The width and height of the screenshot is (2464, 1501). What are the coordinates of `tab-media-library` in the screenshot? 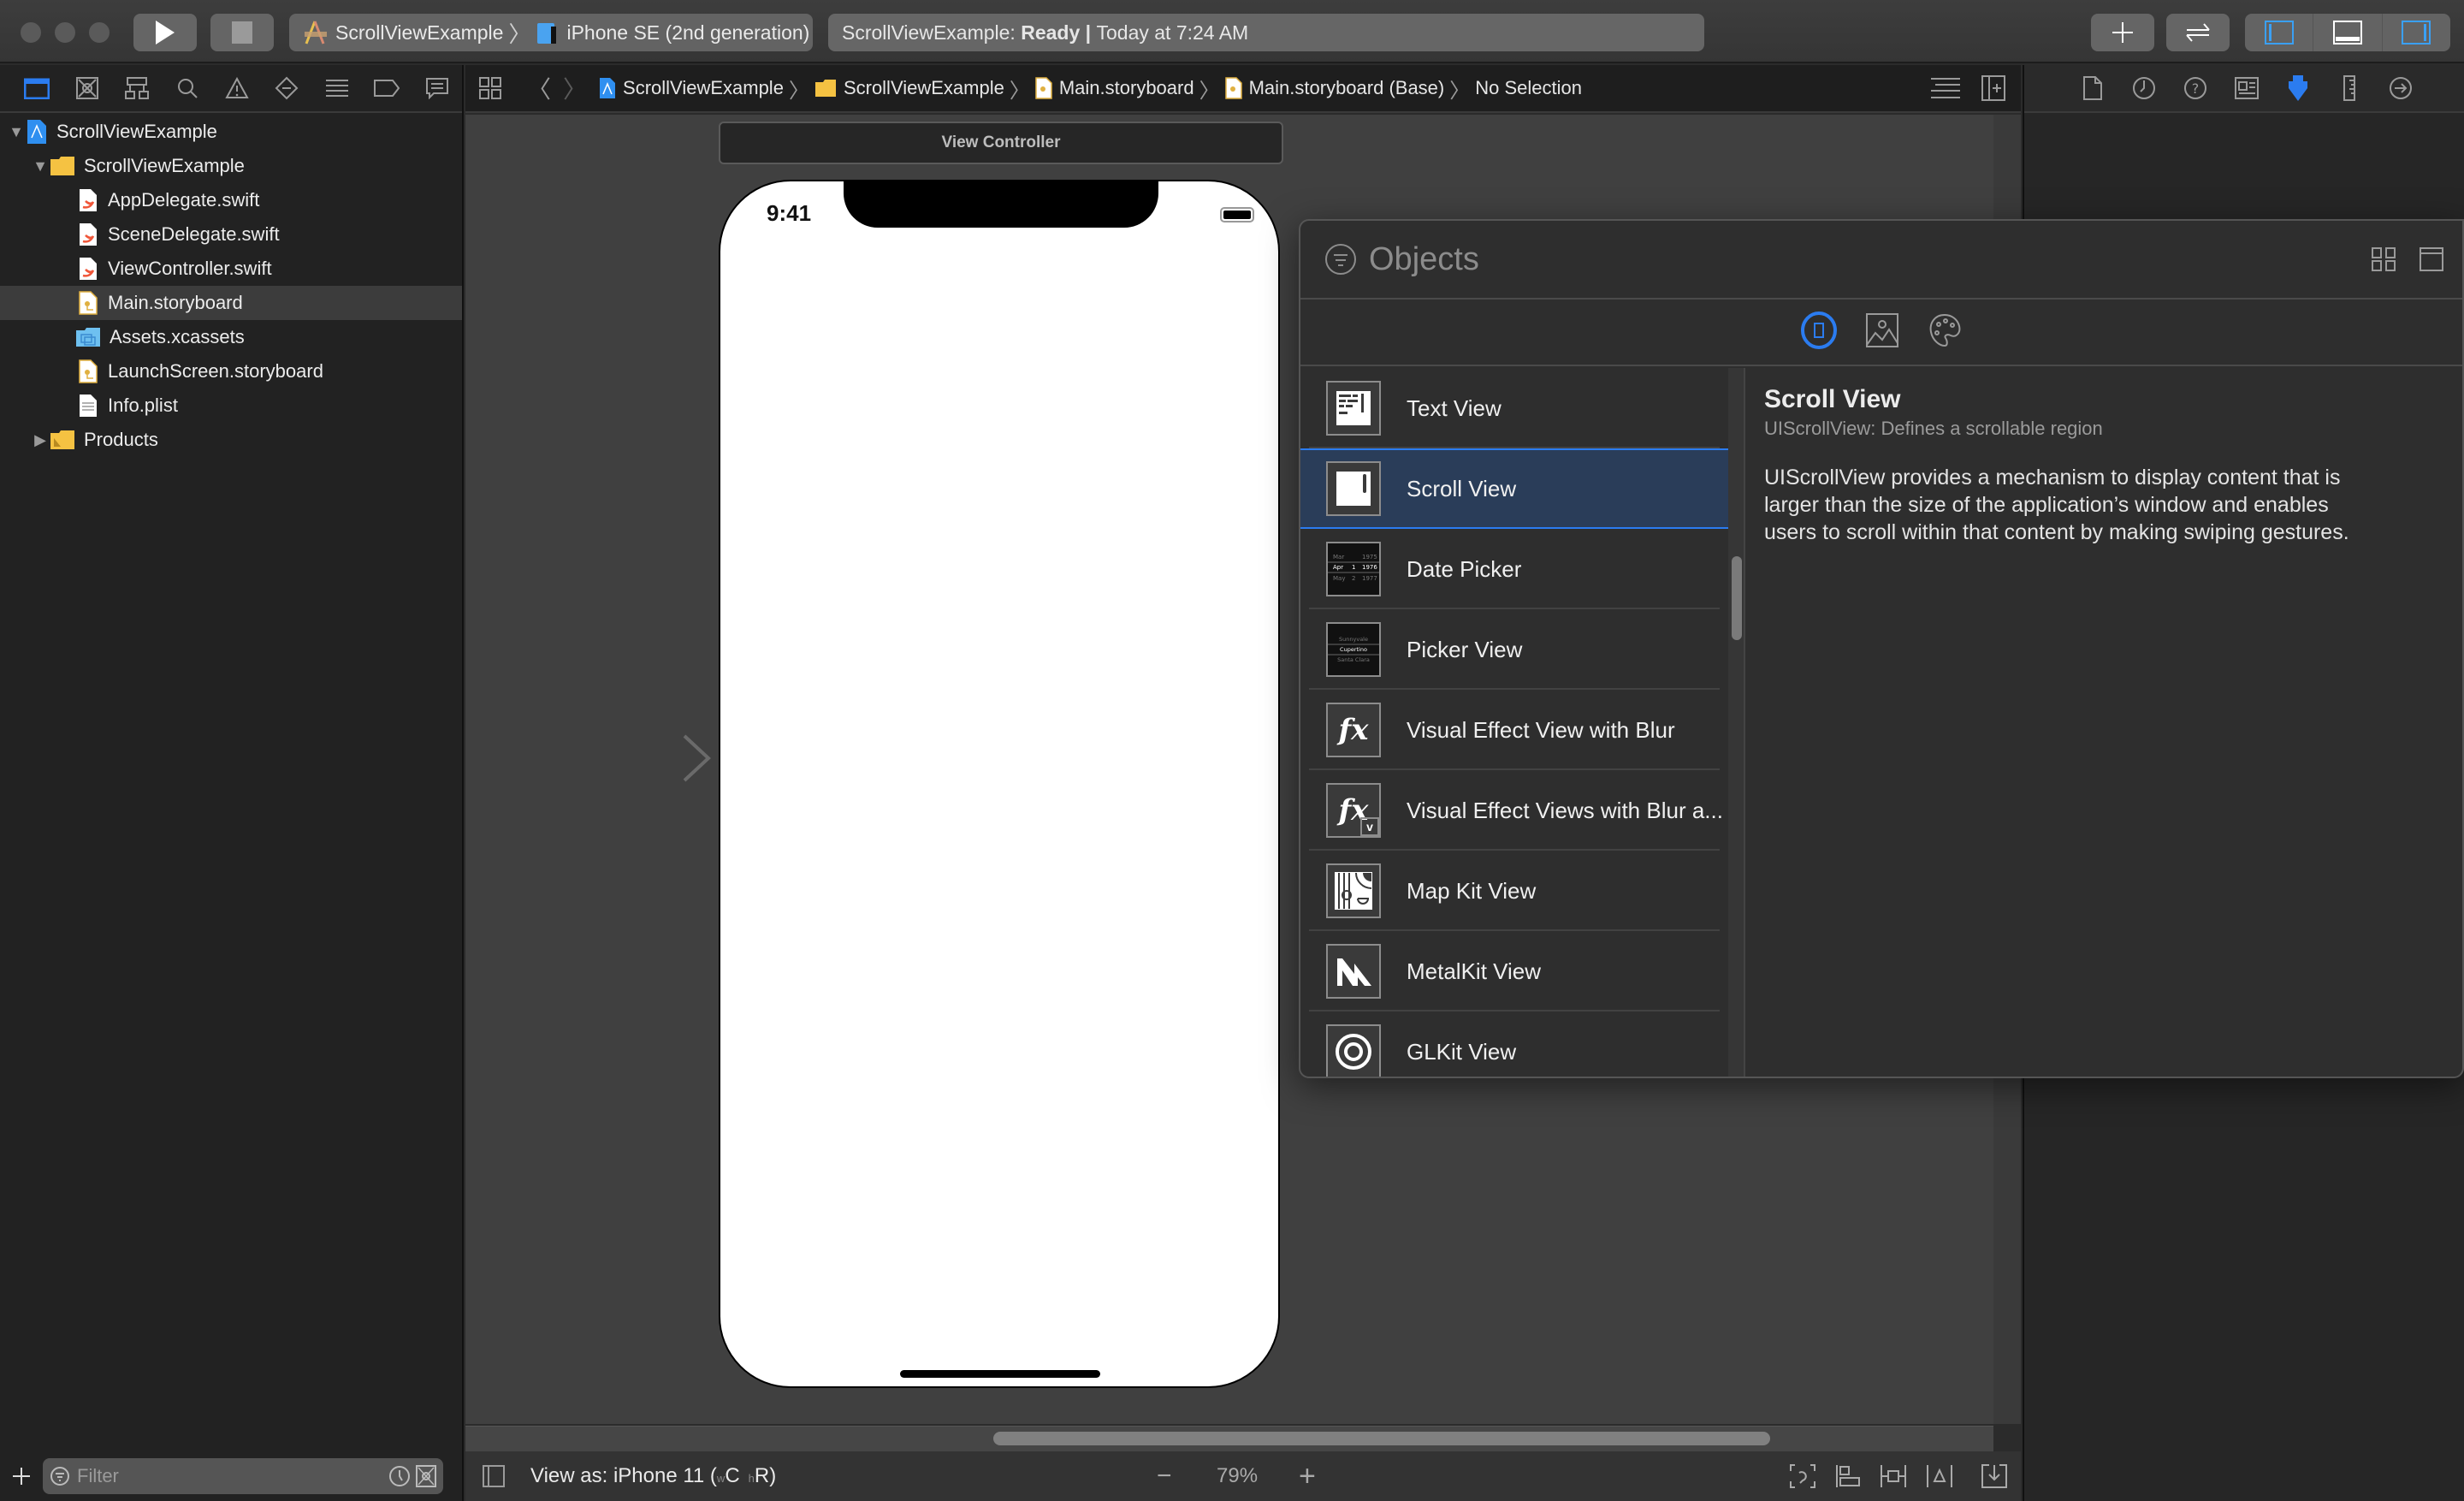 It's located at (1882, 332).